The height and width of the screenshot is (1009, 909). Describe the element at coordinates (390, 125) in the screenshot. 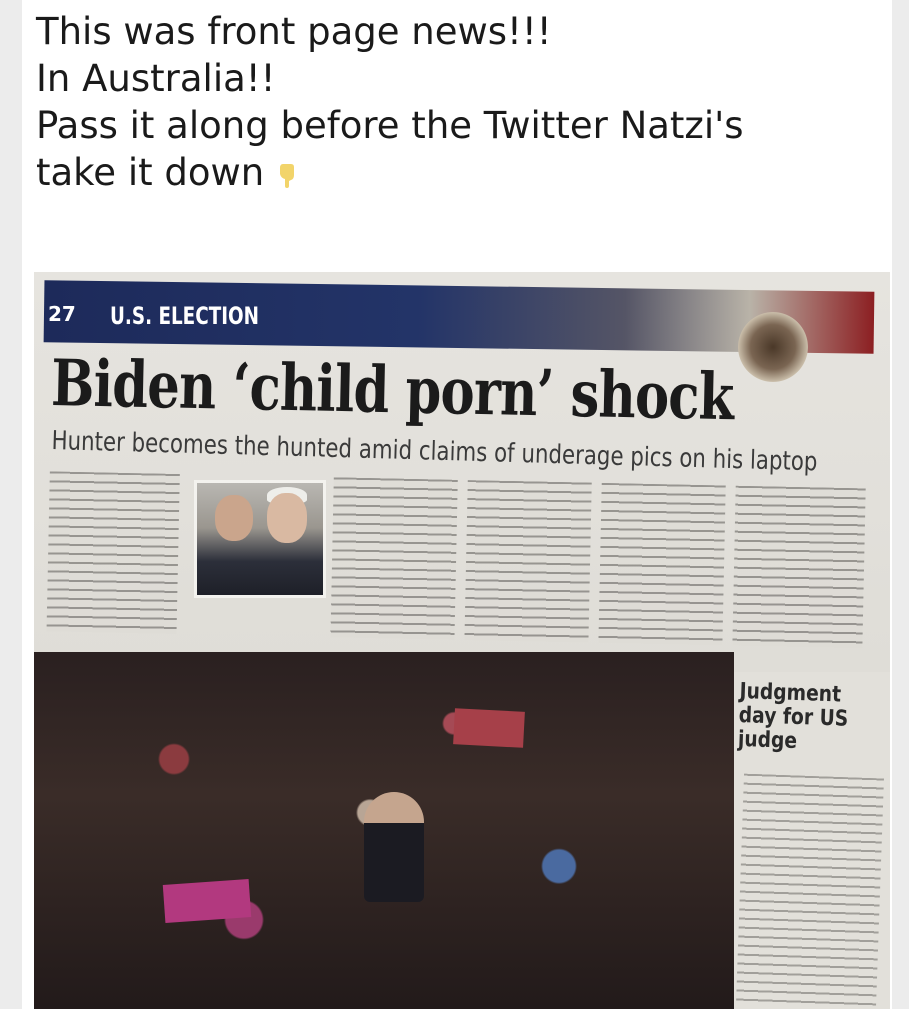

I see `caption-line: Pass it along before the Twitter Natzi's` at that location.